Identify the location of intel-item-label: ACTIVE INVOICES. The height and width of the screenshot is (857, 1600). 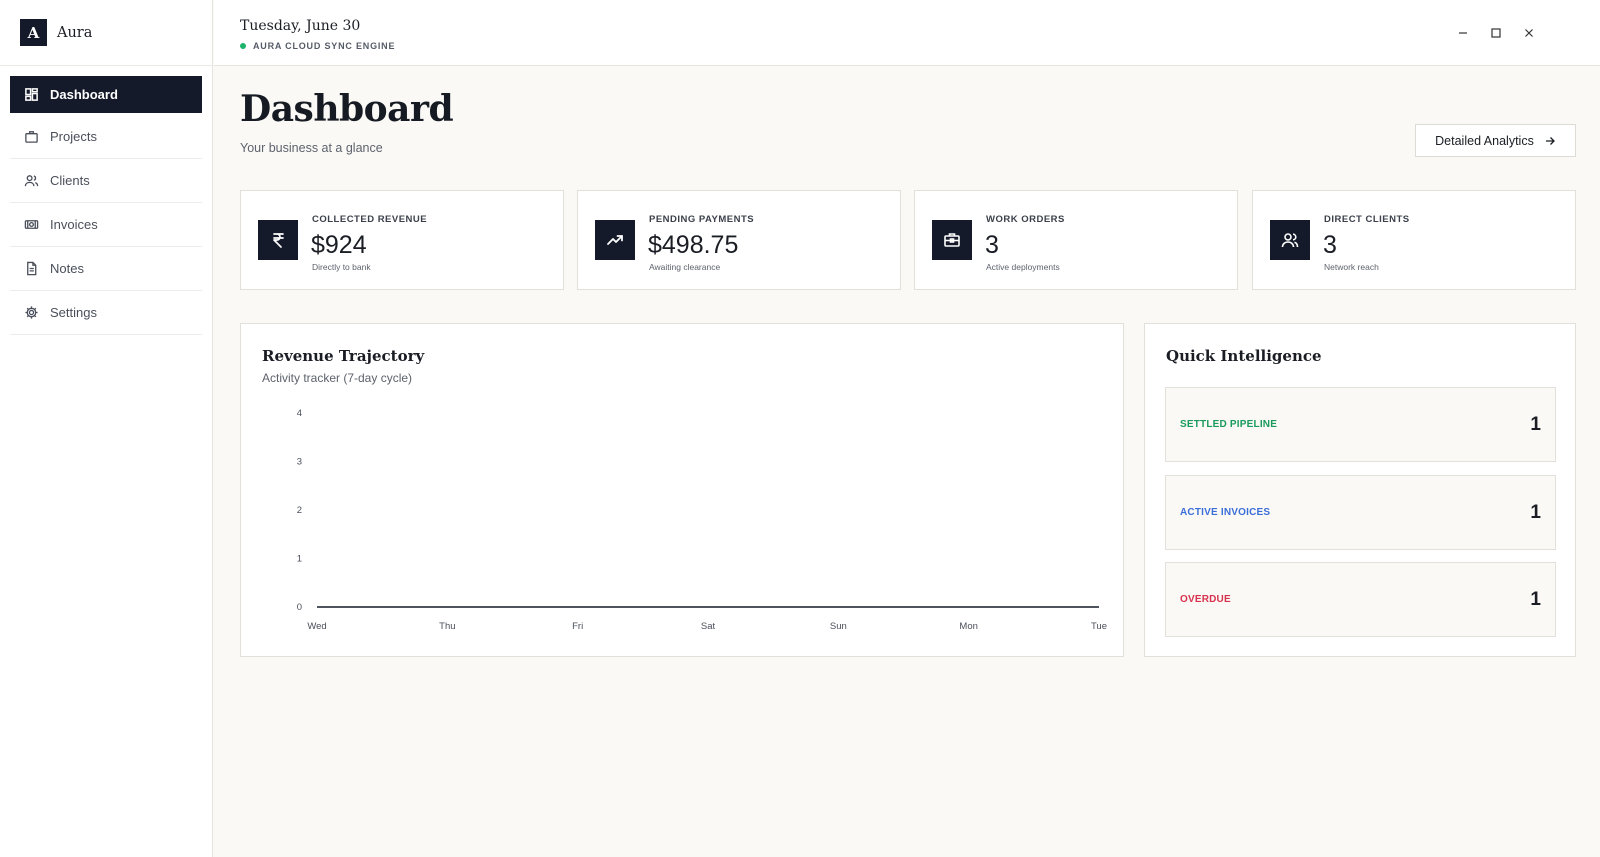
(1225, 512).